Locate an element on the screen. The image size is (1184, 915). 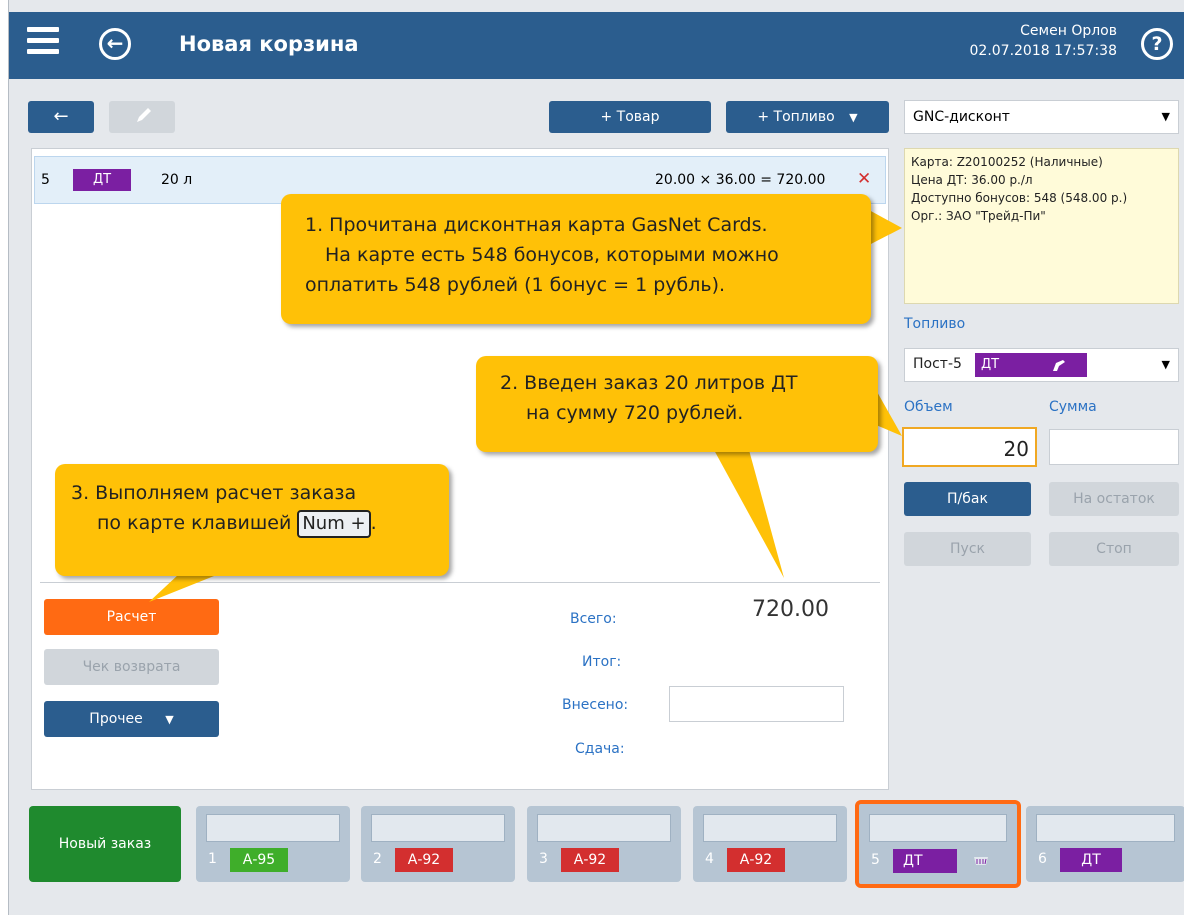
callout-2-pointer is located at coordinates (889, 413).